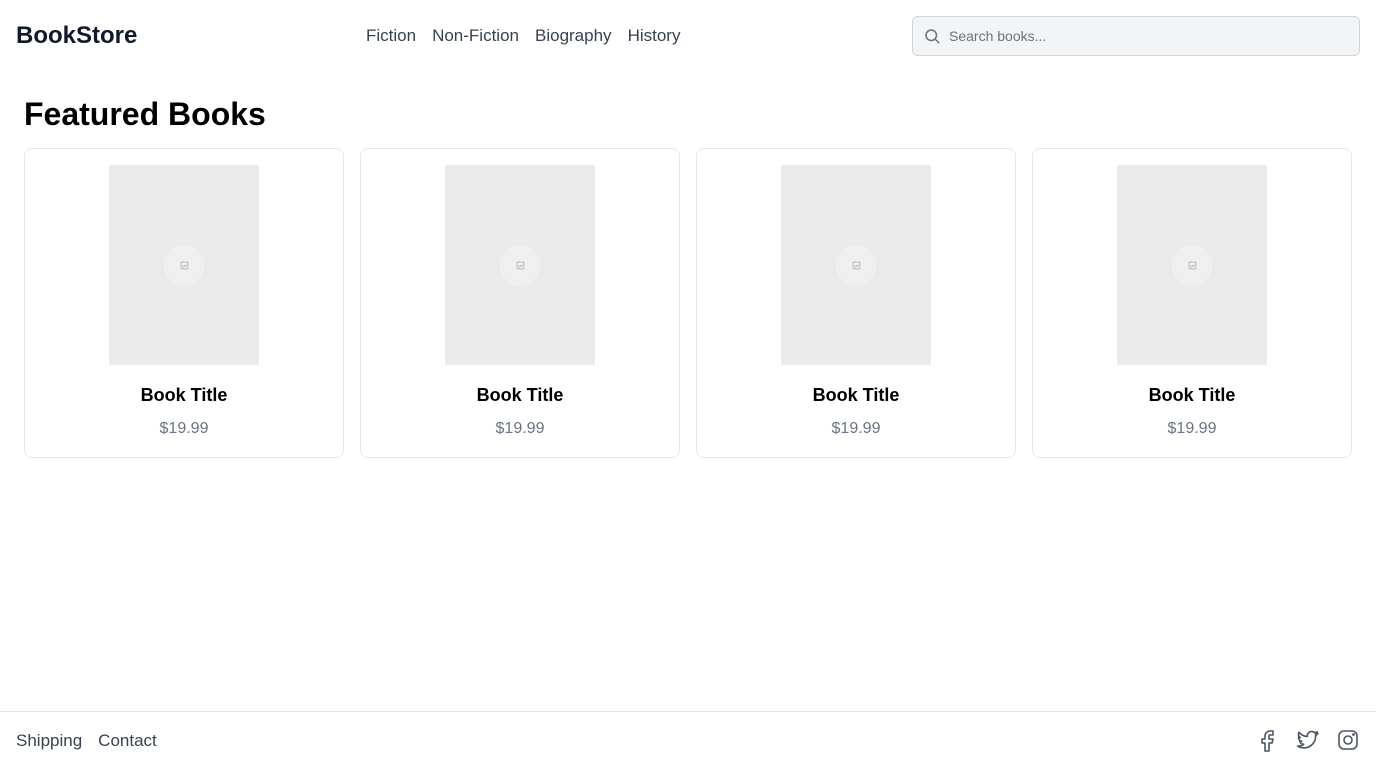 The width and height of the screenshot is (1376, 768). I want to click on main-nav: Fiction Non-Fiction Biography History, so click(523, 36).